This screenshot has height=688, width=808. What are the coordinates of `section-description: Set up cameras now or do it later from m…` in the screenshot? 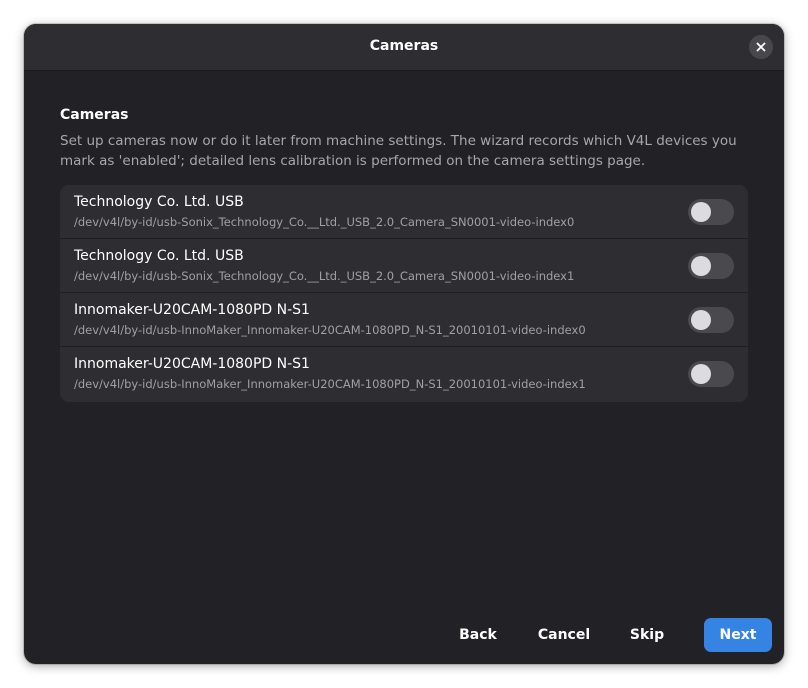 It's located at (398, 151).